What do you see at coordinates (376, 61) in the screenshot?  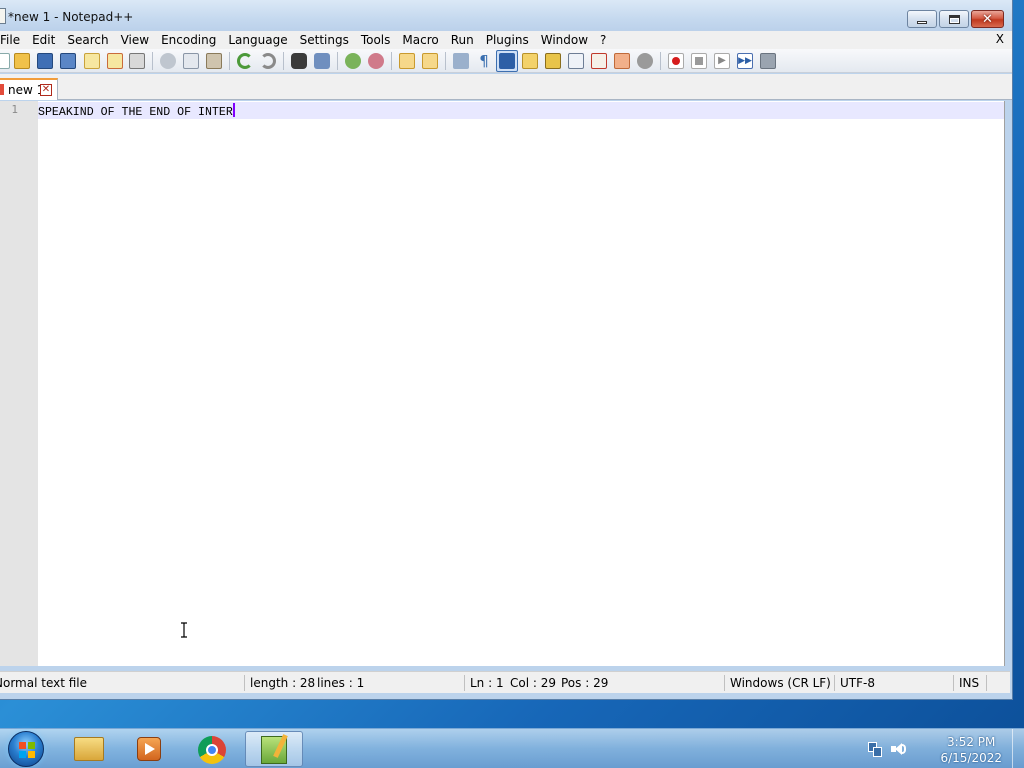 I see `zoom-out-icon` at bounding box center [376, 61].